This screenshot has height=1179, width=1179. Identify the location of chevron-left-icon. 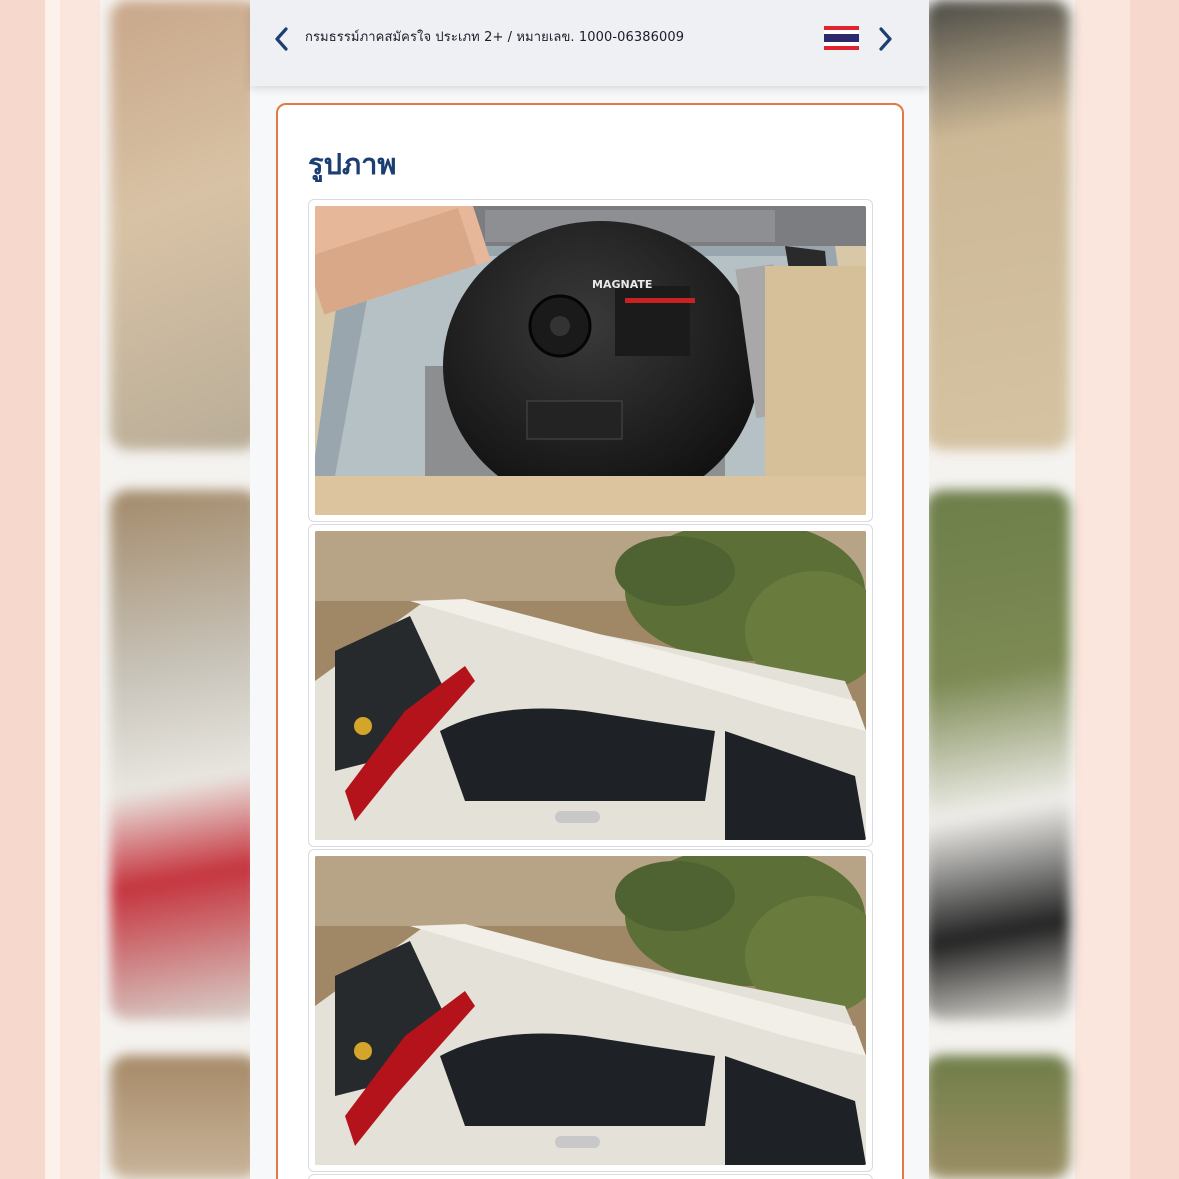
(281, 39).